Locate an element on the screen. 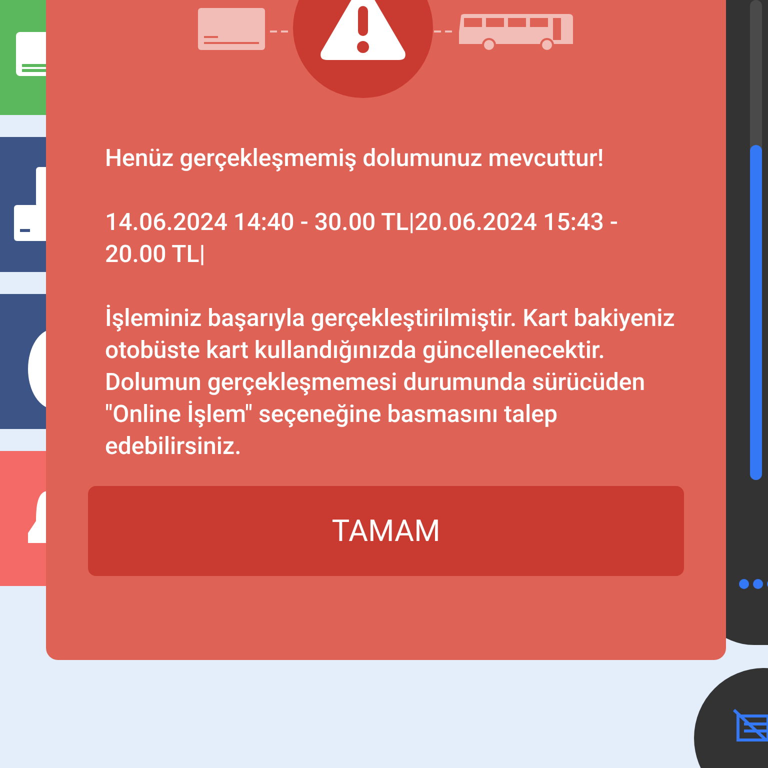  warning-icon is located at coordinates (363, 49).